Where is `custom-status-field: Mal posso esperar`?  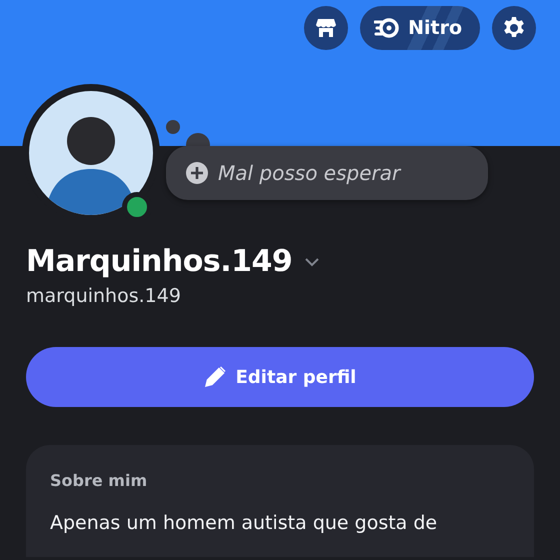 custom-status-field: Mal posso esperar is located at coordinates (327, 173).